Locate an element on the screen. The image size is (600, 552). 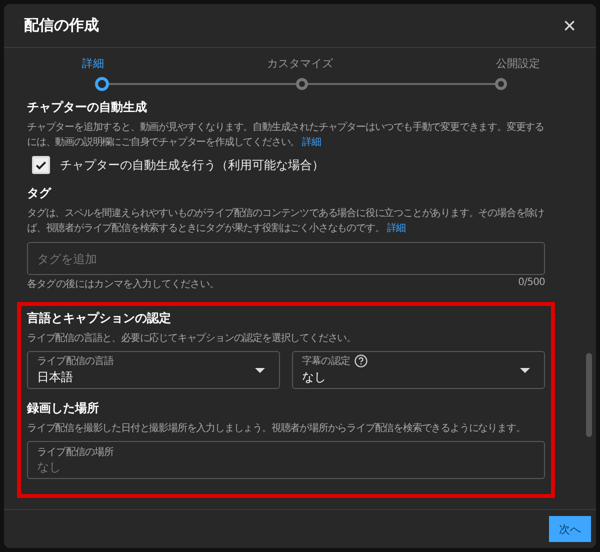
tag-input-field: タグを追加 is located at coordinates (286, 258).